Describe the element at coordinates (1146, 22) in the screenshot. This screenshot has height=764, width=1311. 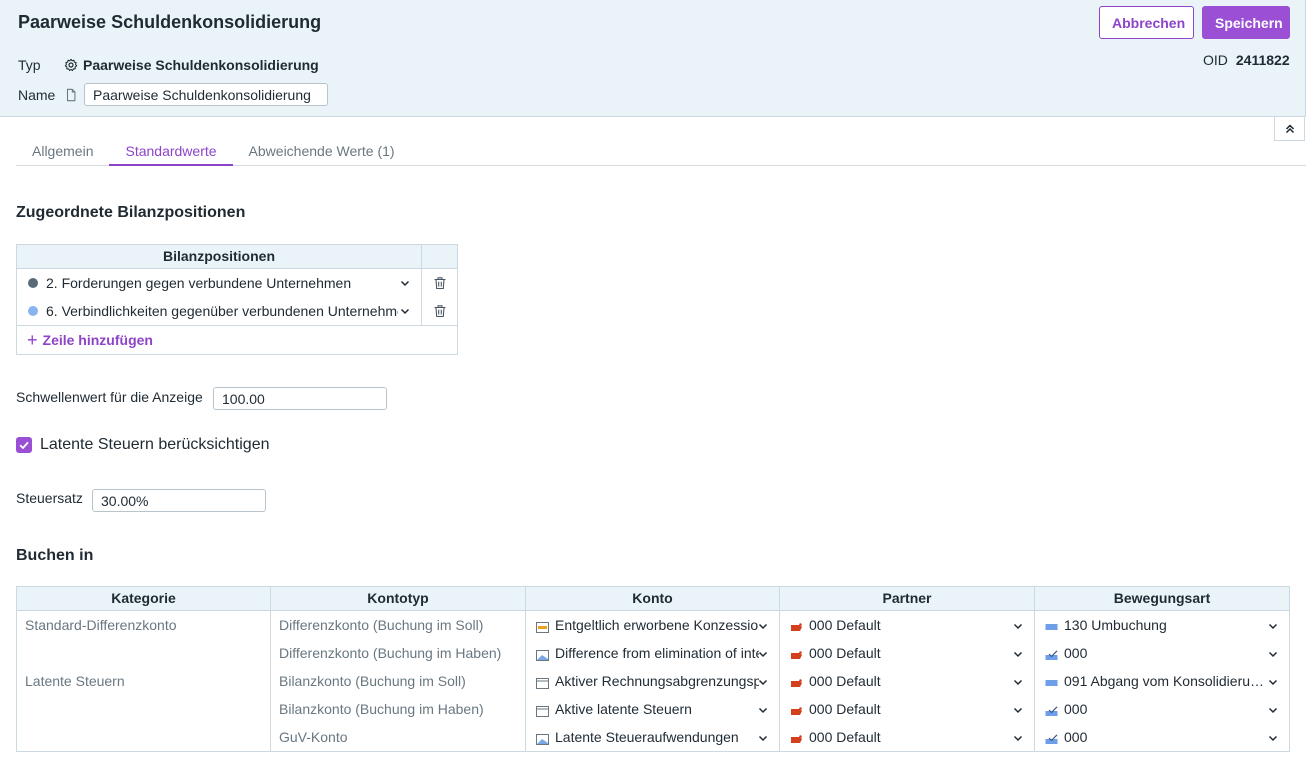
I see `cancel-button: Abbrechen` at that location.